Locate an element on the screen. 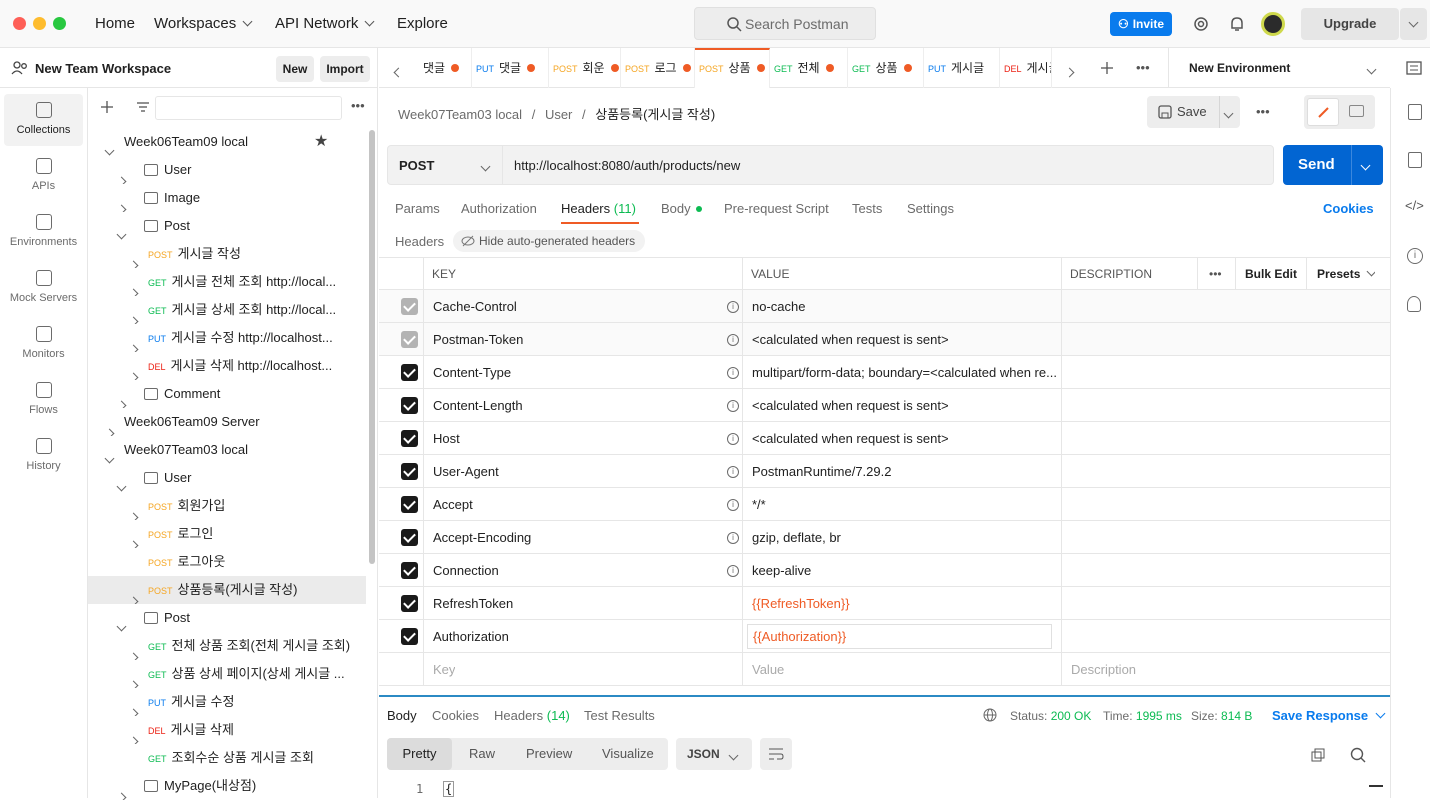  resp-tab-headers: Headers (14) is located at coordinates (532, 715).